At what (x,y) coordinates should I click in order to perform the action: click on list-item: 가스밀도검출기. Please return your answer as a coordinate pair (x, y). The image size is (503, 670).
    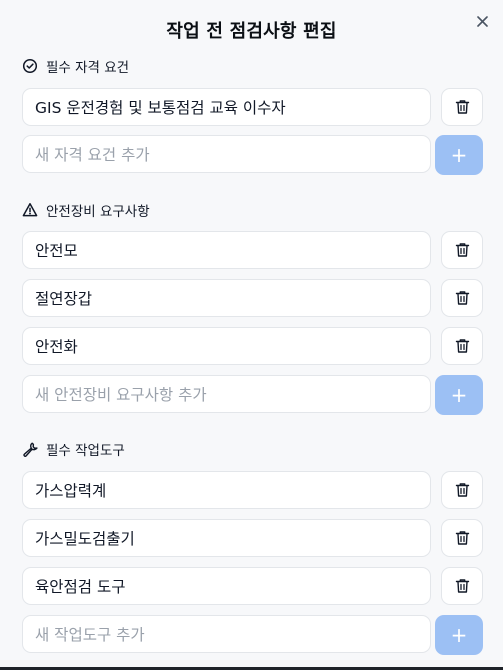
    Looking at the image, I should click on (252, 539).